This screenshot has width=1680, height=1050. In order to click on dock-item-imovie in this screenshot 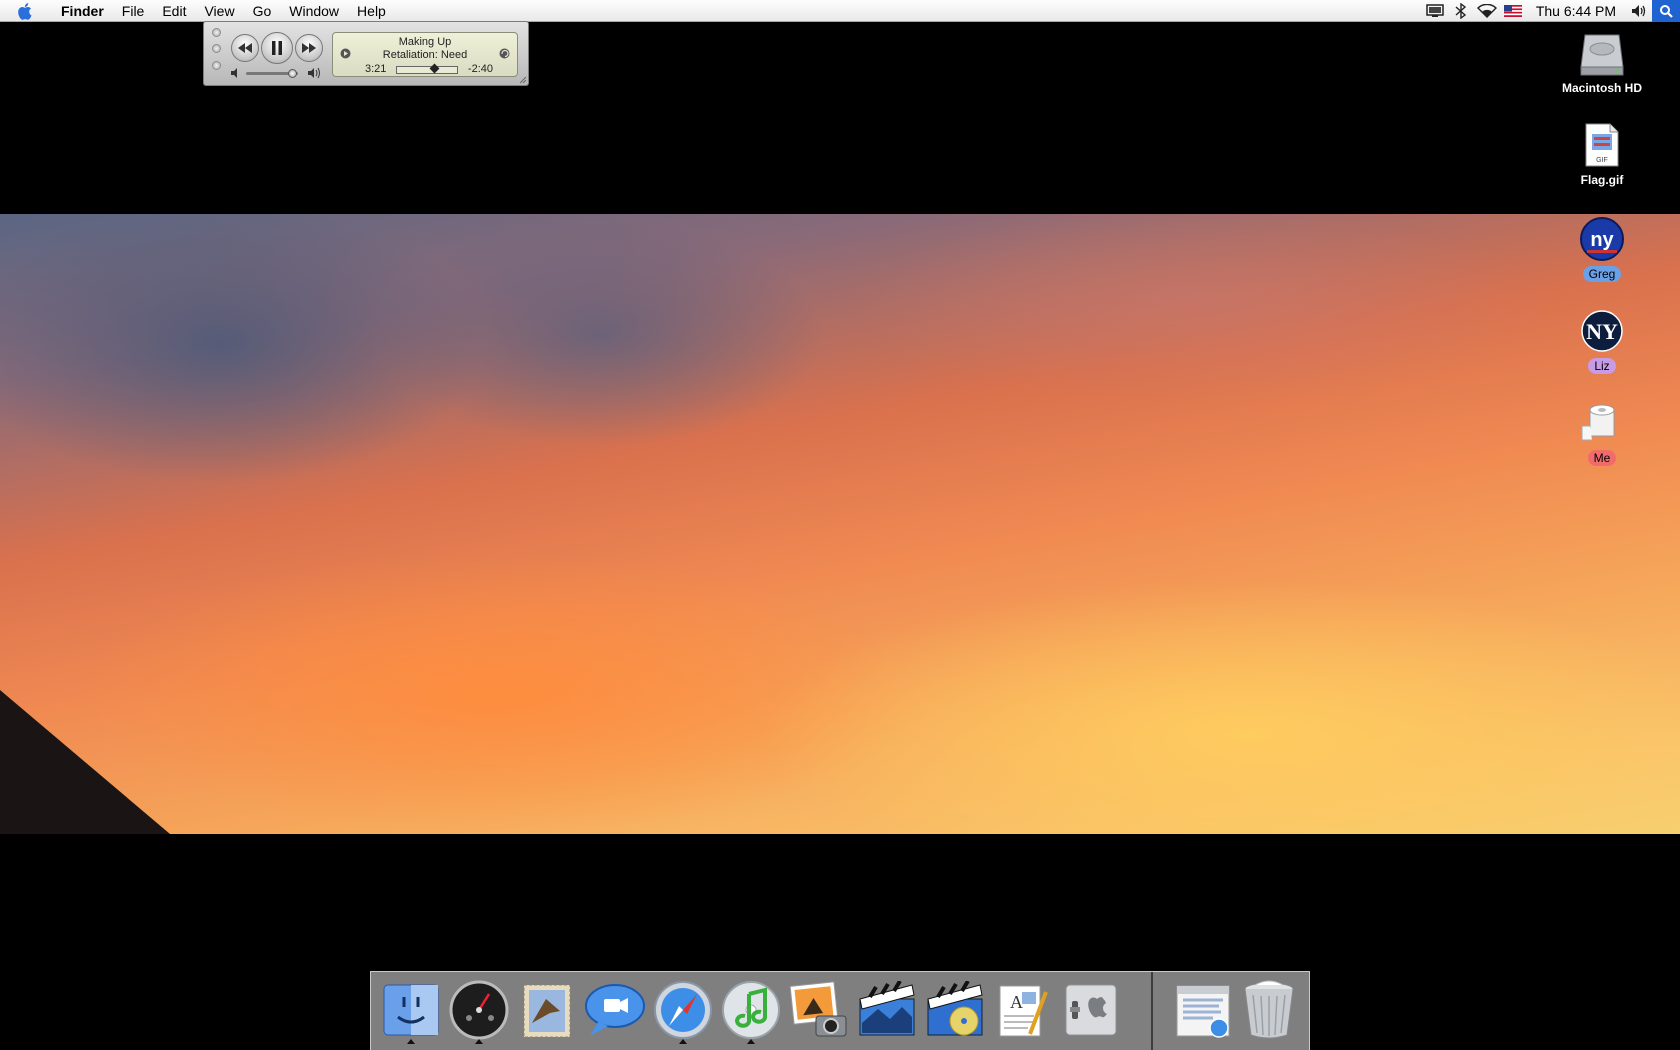, I will do `click(887, 1010)`.